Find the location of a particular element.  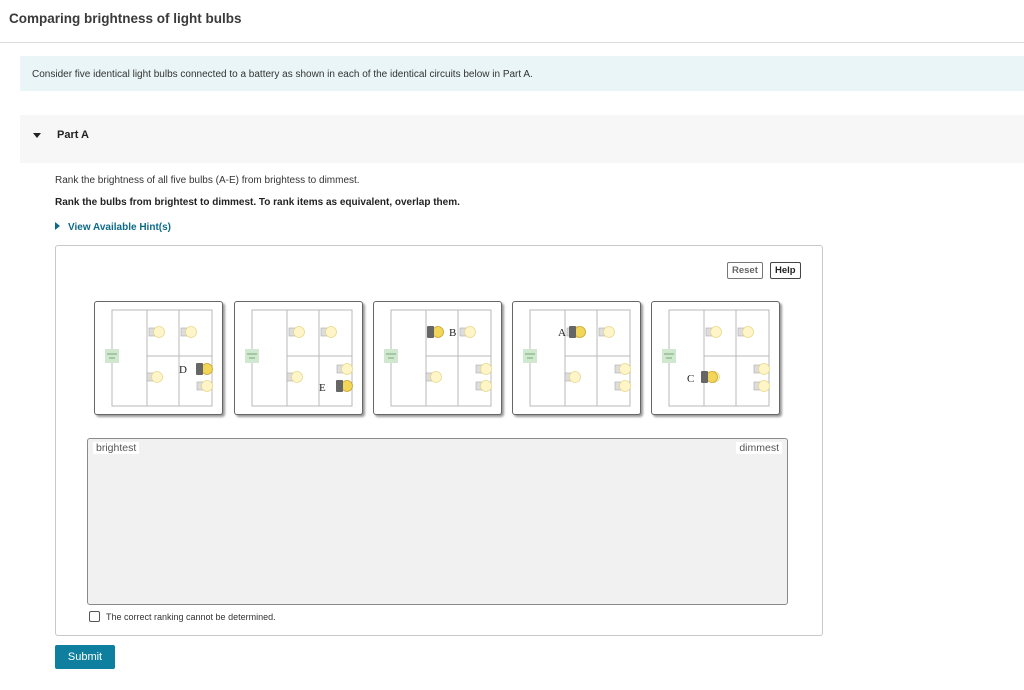

ranking-tile-e: E is located at coordinates (298, 358).